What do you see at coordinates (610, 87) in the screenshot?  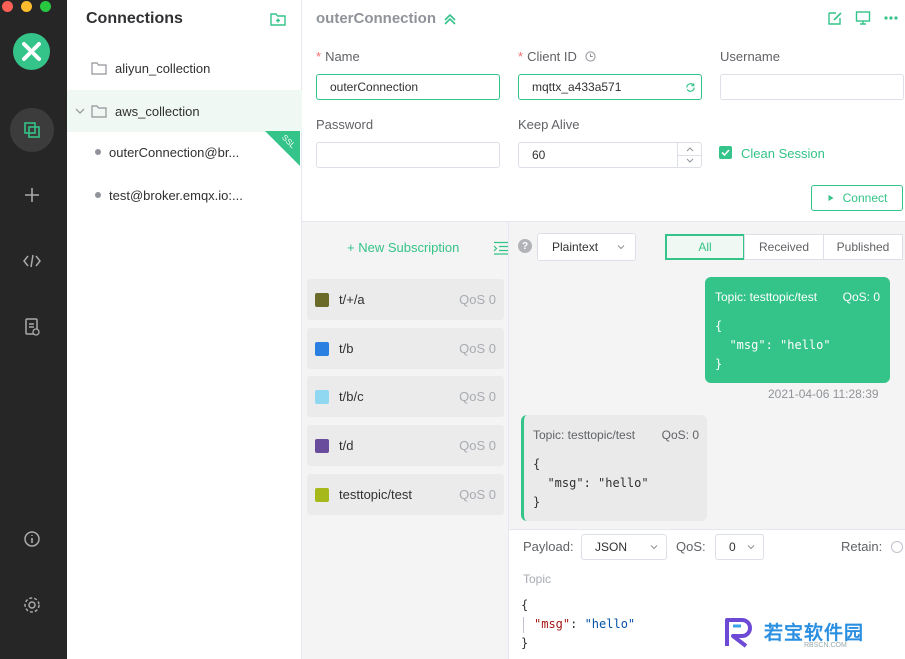 I see `client-id-input: mqttx_a433a571` at bounding box center [610, 87].